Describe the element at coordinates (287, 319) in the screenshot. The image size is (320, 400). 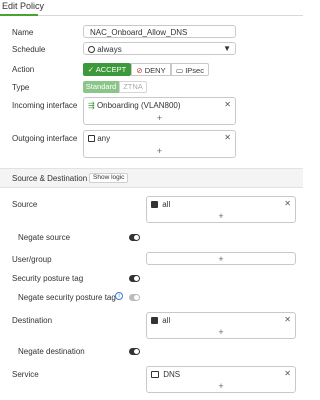
I see `remove-destination-icon: ✕` at that location.